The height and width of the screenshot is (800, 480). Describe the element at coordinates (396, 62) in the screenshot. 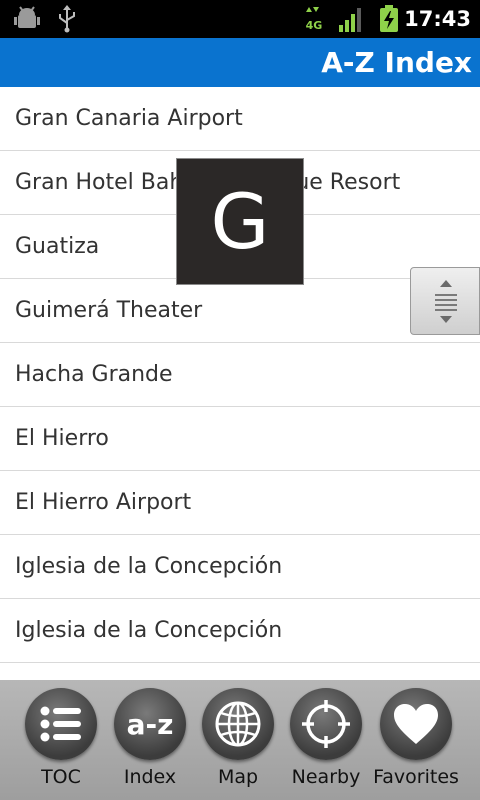

I see `page-title: A-Z Index` at that location.